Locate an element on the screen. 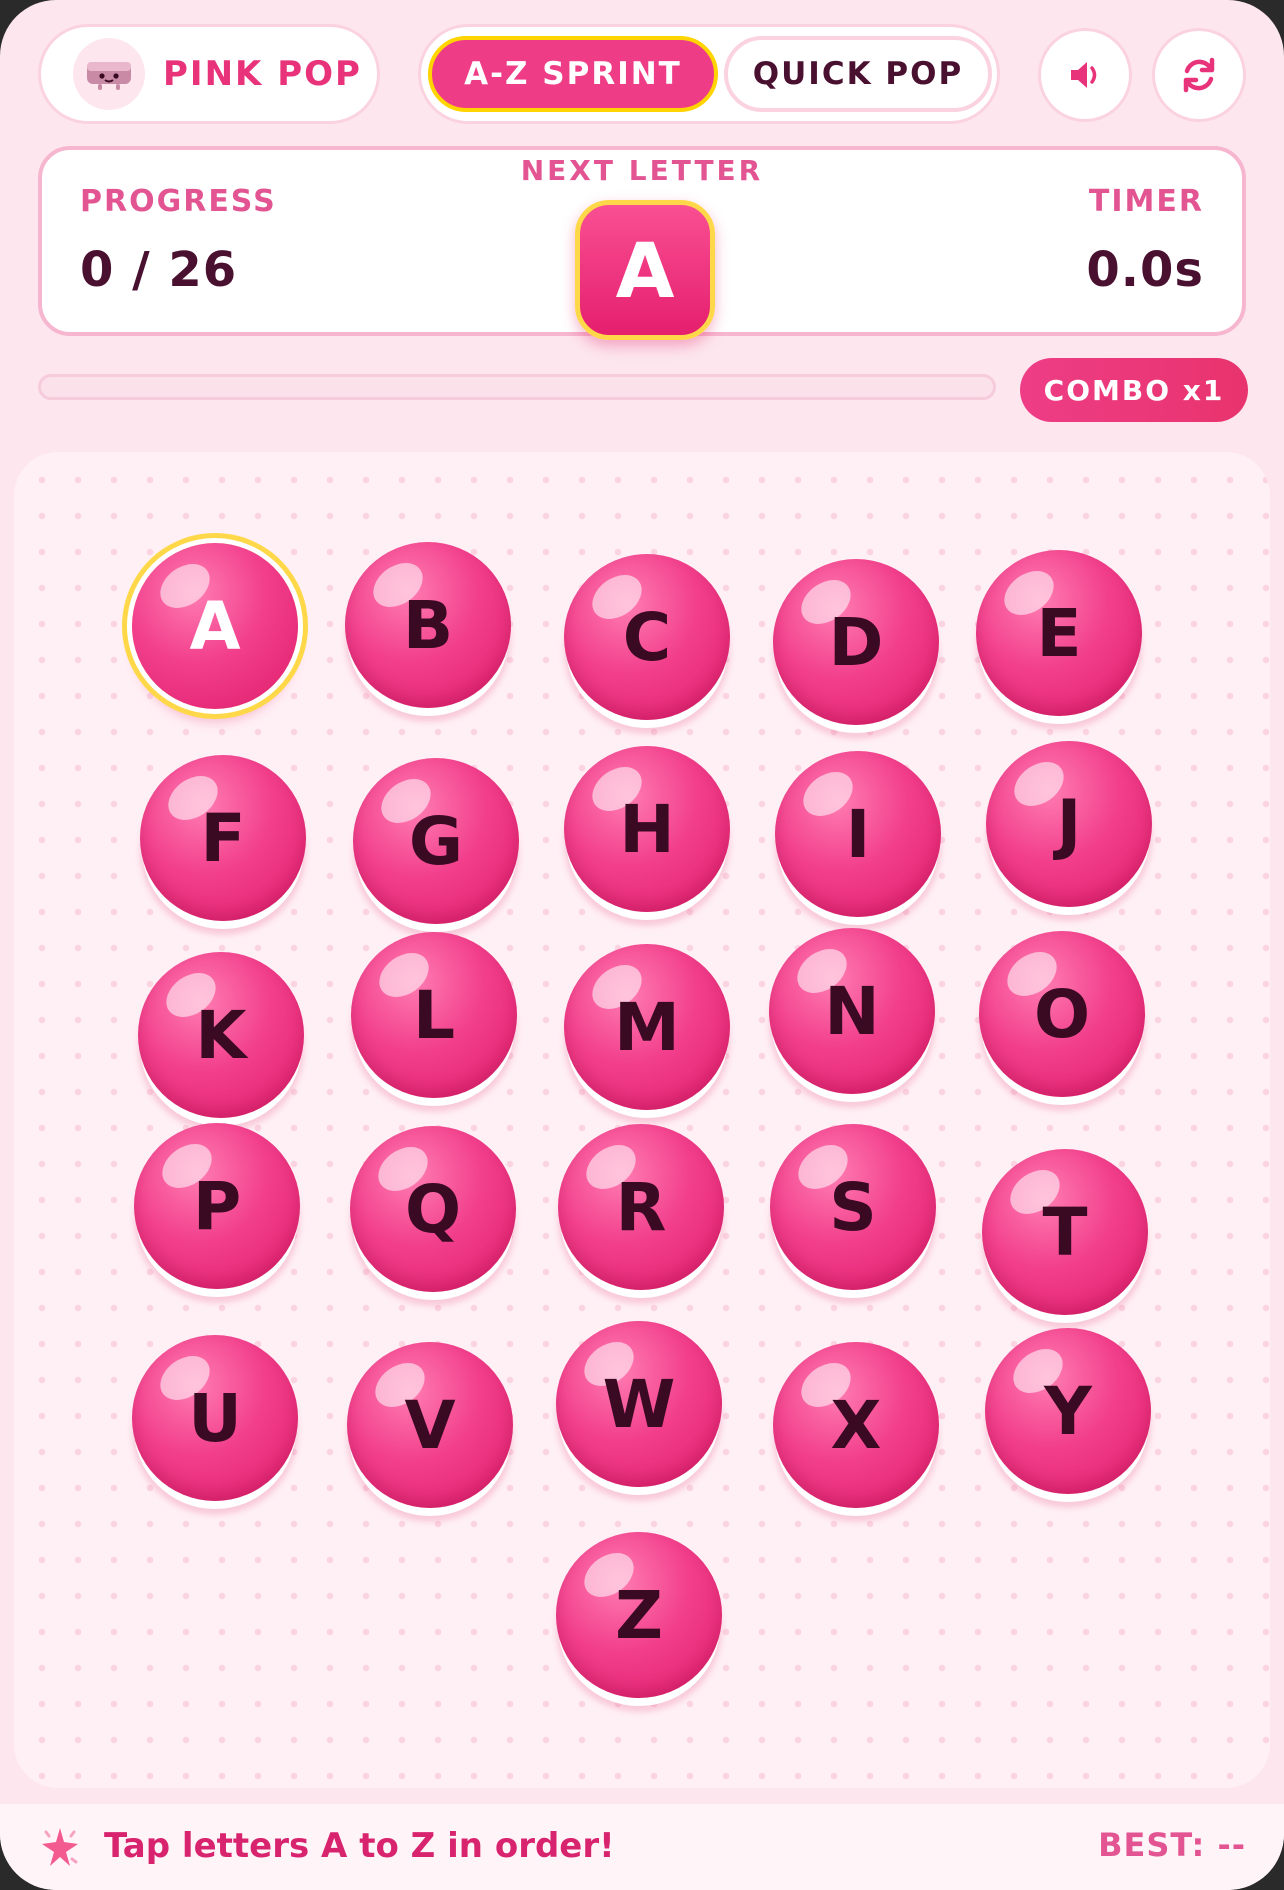 The height and width of the screenshot is (1890, 1284). letter-bubble-o: O is located at coordinates (1062, 1014).